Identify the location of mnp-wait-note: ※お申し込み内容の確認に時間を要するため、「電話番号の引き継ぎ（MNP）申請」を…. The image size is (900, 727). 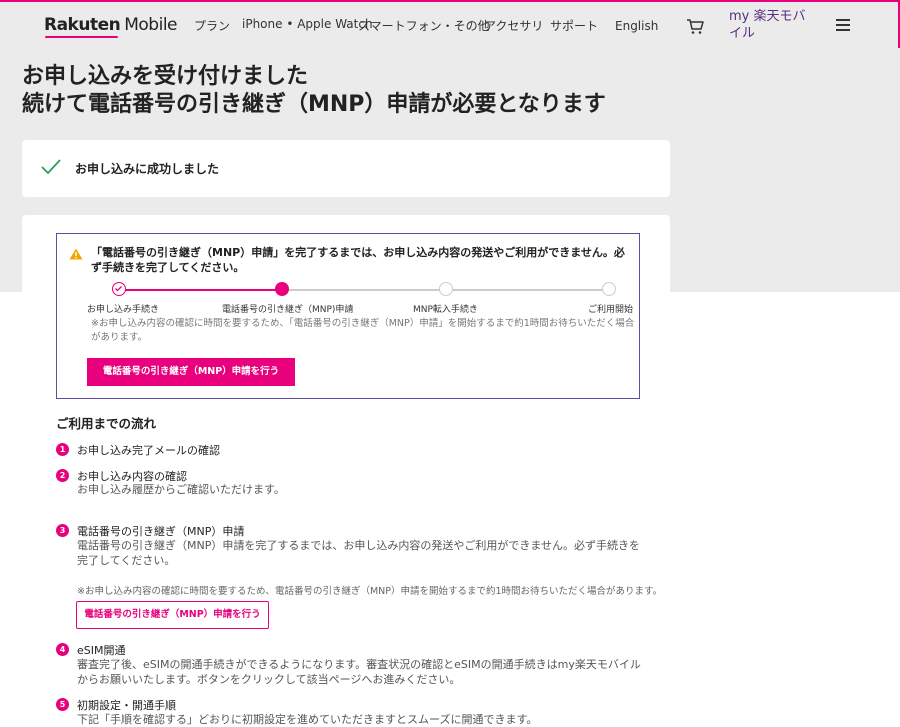
(363, 330).